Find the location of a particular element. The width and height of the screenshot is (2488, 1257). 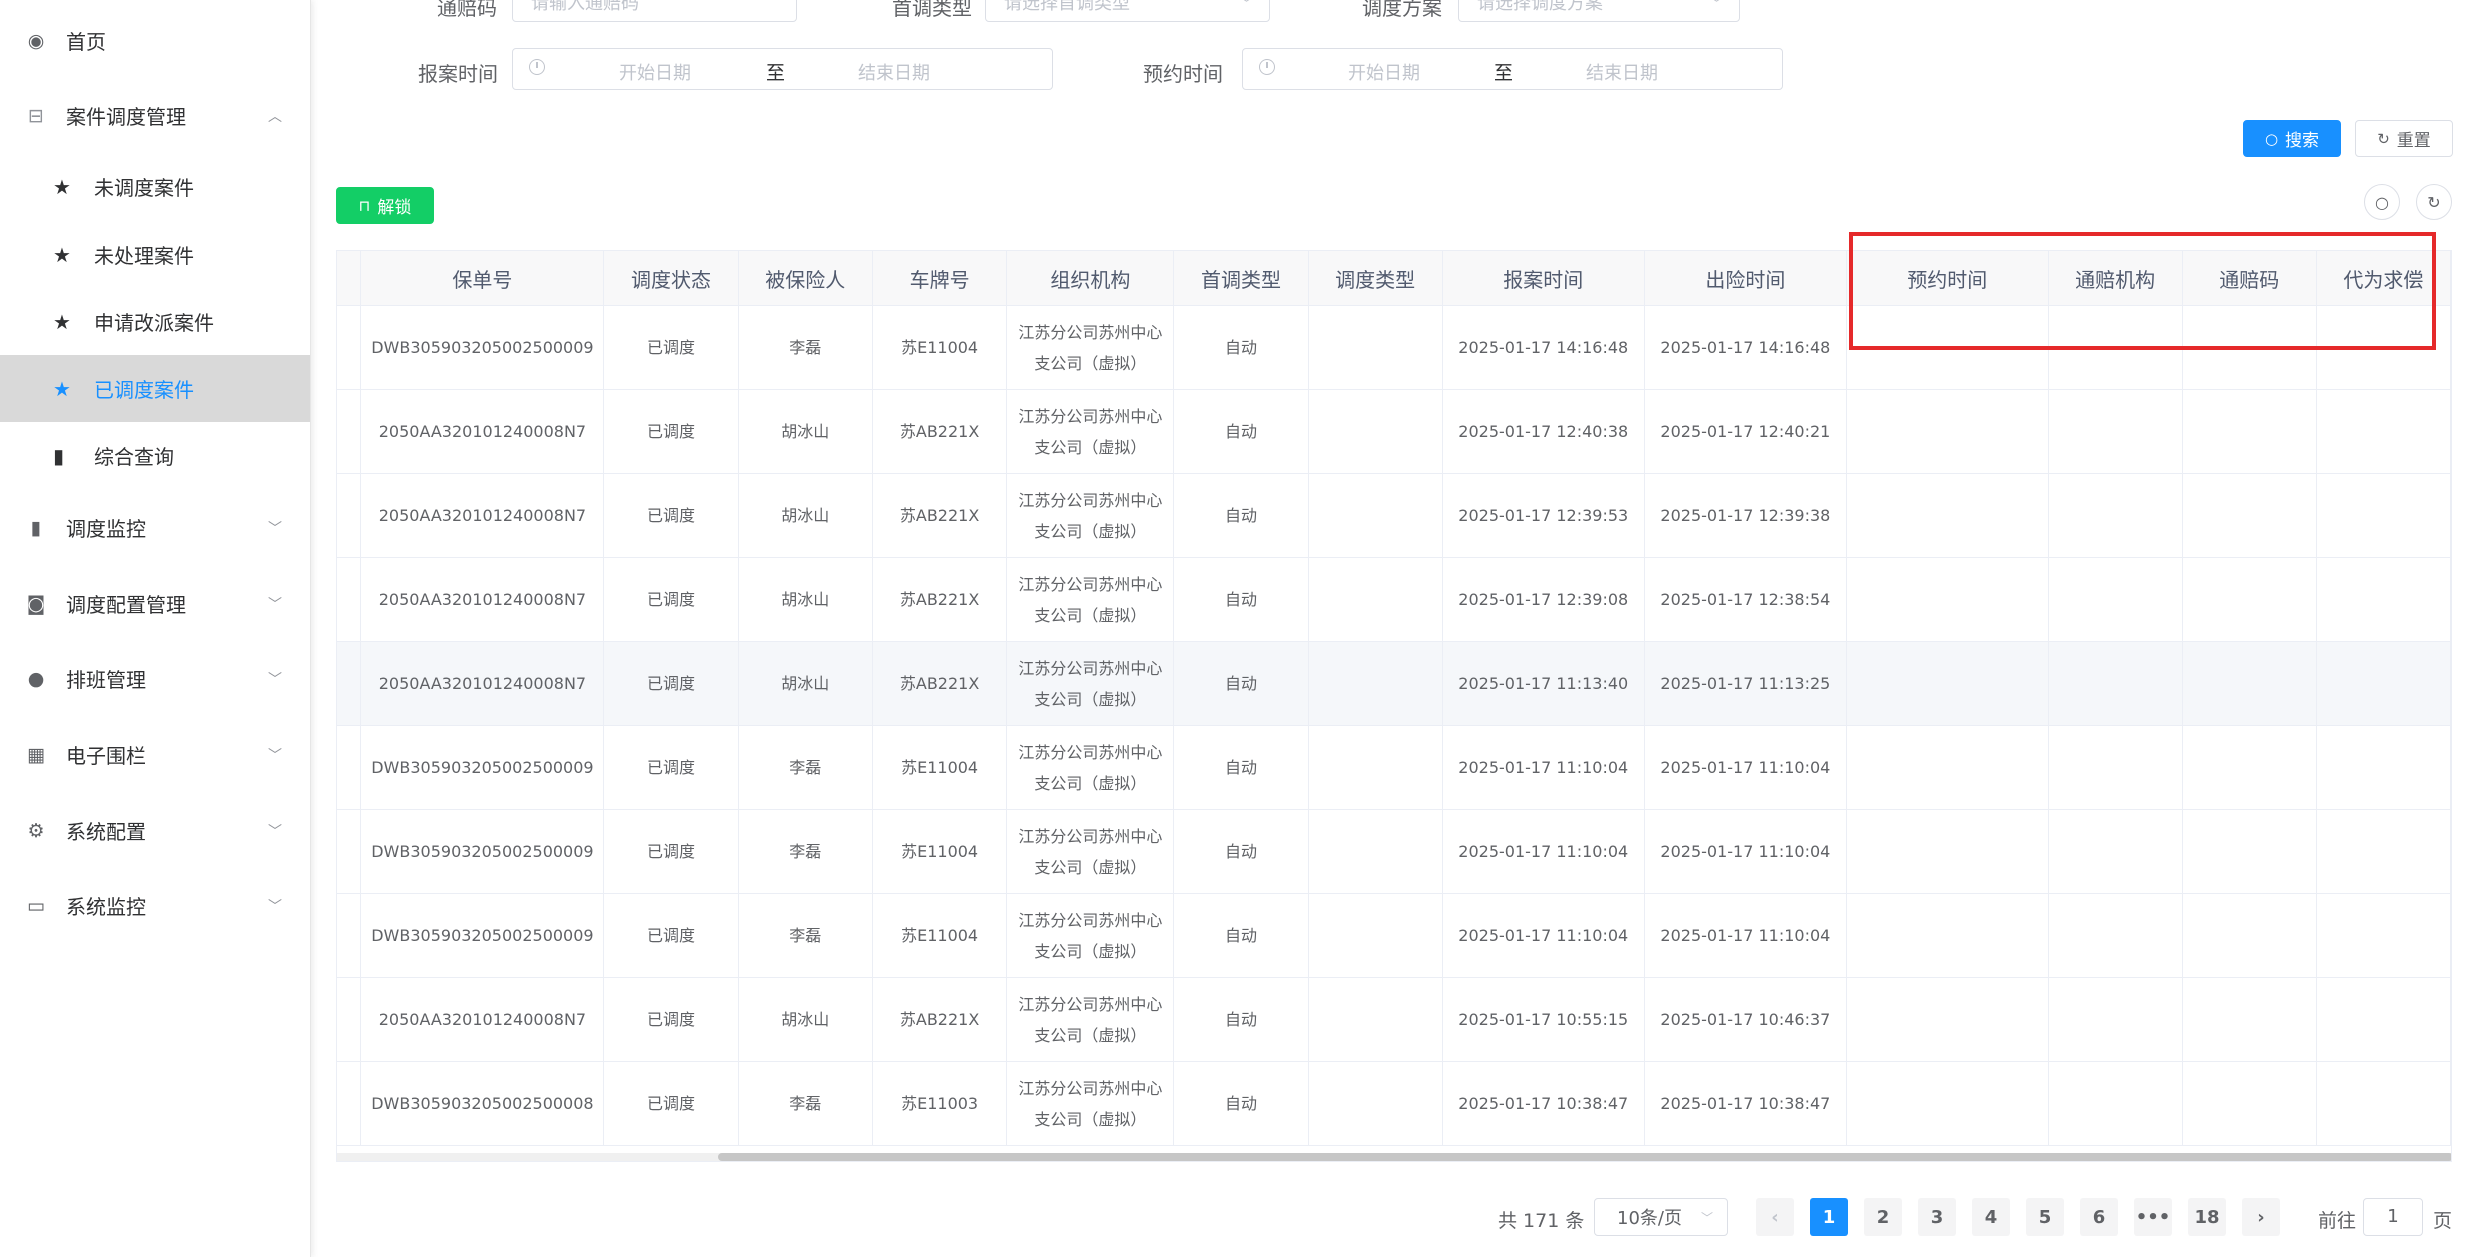

appointment-date-range: 开始日期 至 结束日期 is located at coordinates (1512, 69).